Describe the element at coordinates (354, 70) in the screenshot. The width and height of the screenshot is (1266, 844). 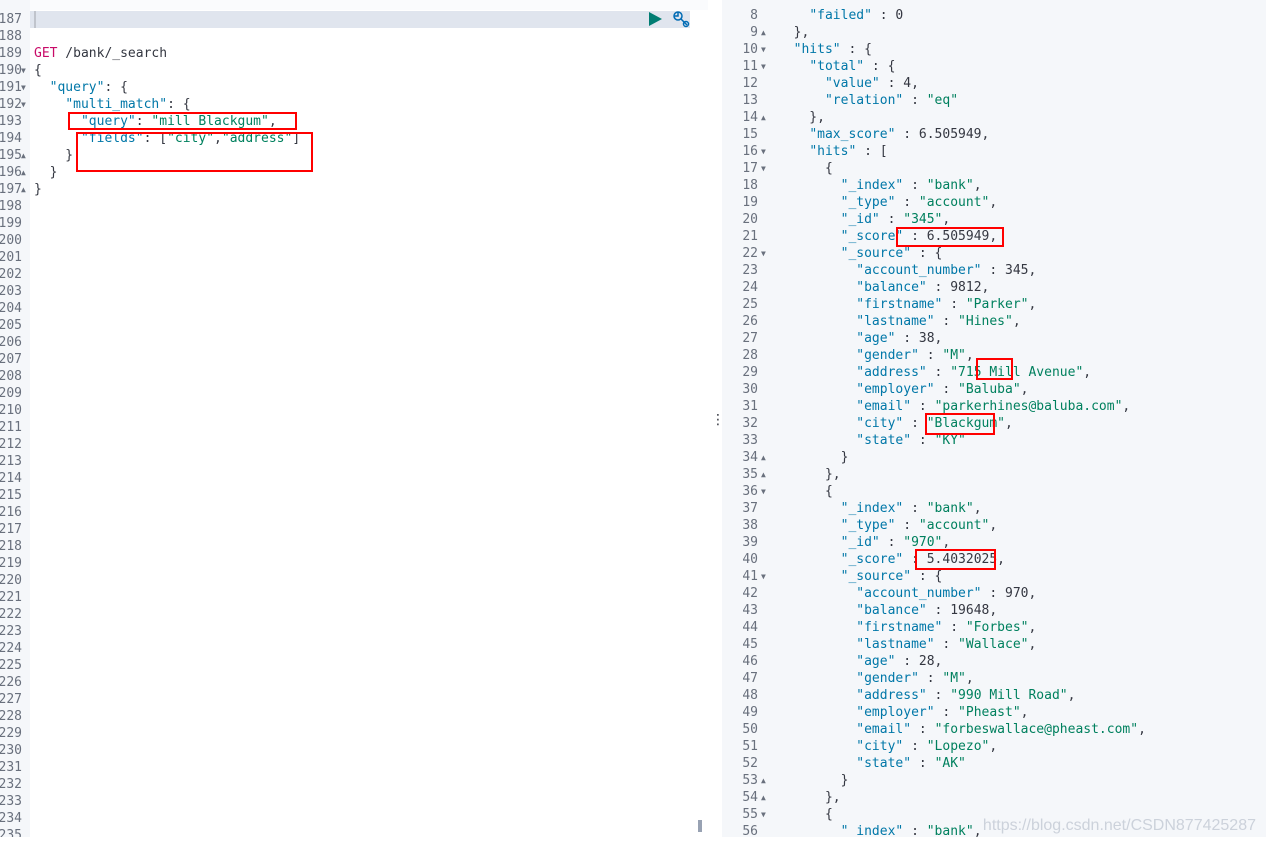
I see `code-line: 190 ▼ {` at that location.